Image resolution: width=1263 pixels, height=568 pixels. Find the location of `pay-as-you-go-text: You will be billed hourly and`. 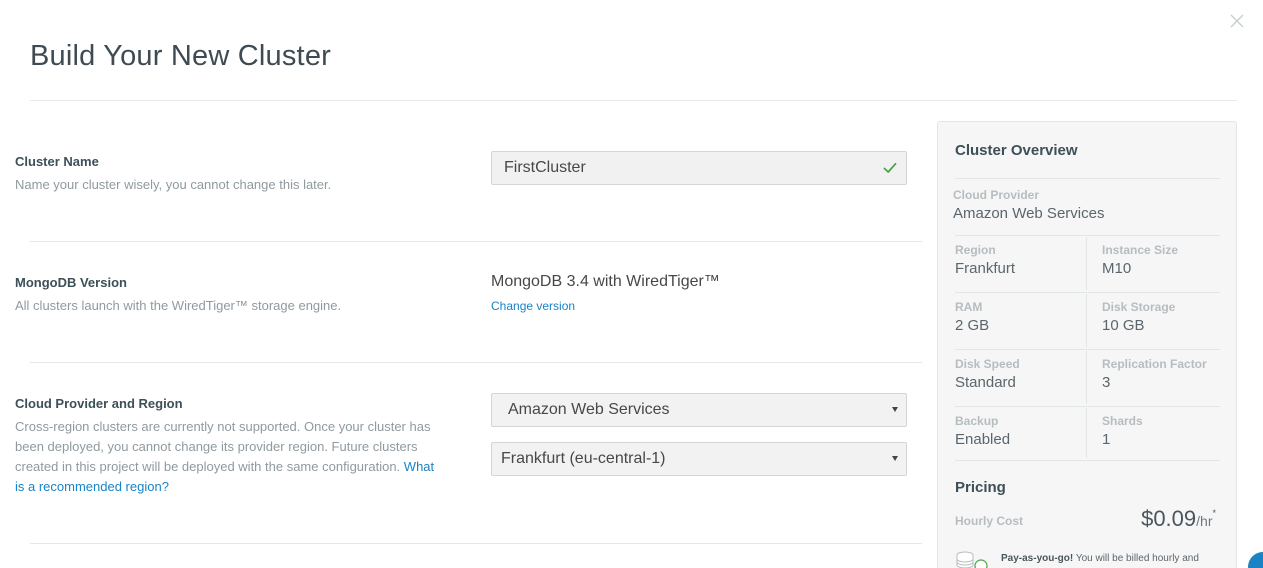

pay-as-you-go-text: You will be billed hourly and is located at coordinates (1136, 558).